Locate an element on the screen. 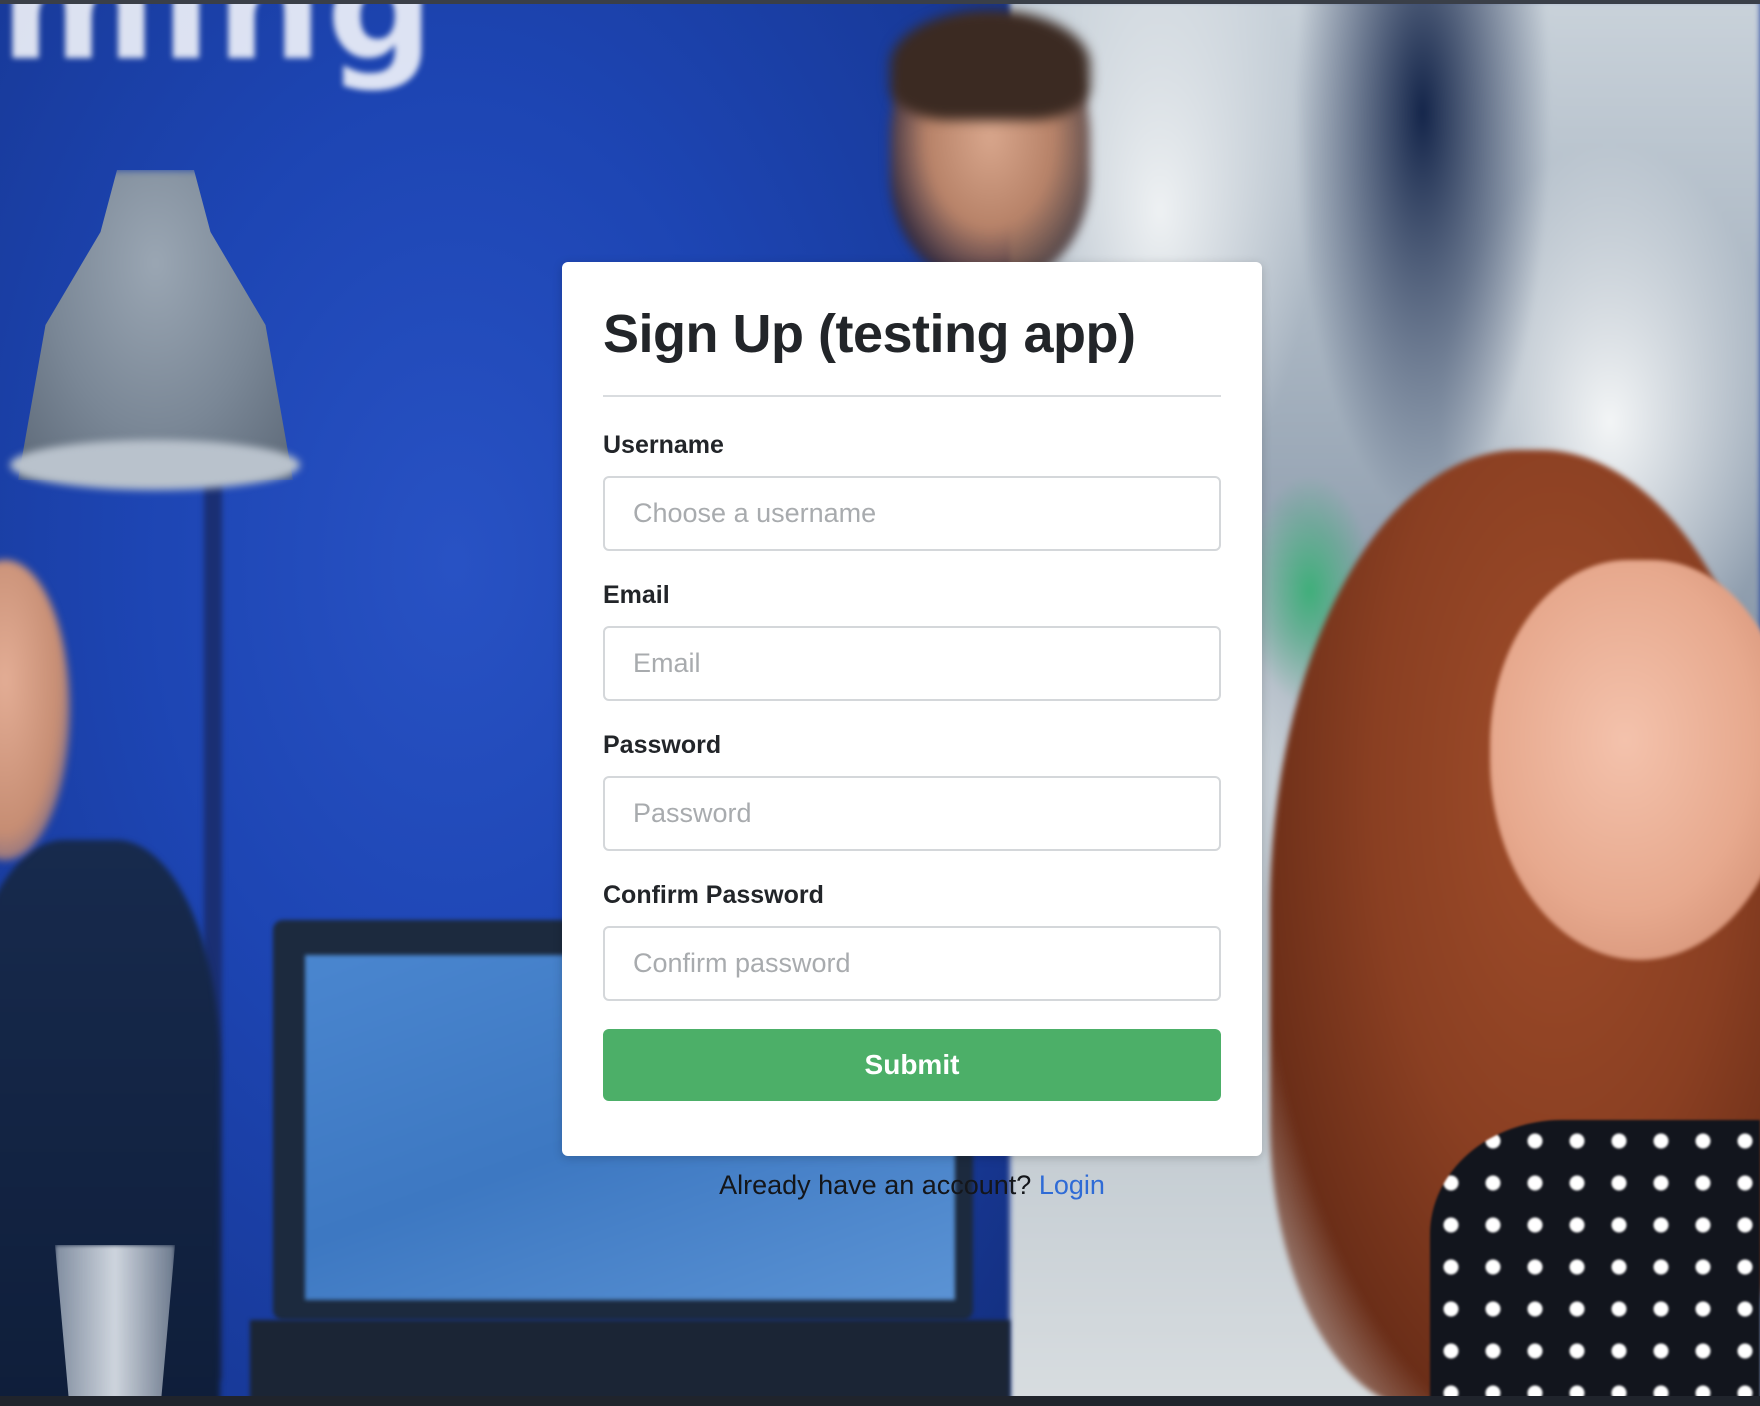 This screenshot has width=1760, height=1406. email-input is located at coordinates (912, 663).